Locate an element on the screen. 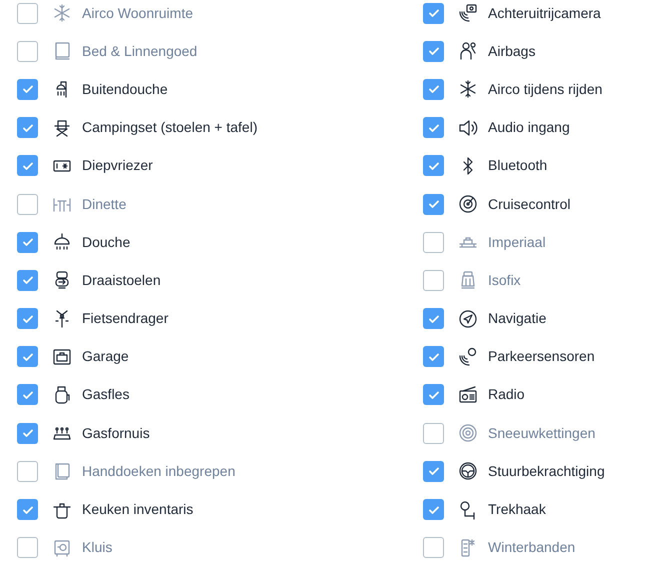 This screenshot has width=660, height=574. parking-sensor-icon is located at coordinates (468, 356).